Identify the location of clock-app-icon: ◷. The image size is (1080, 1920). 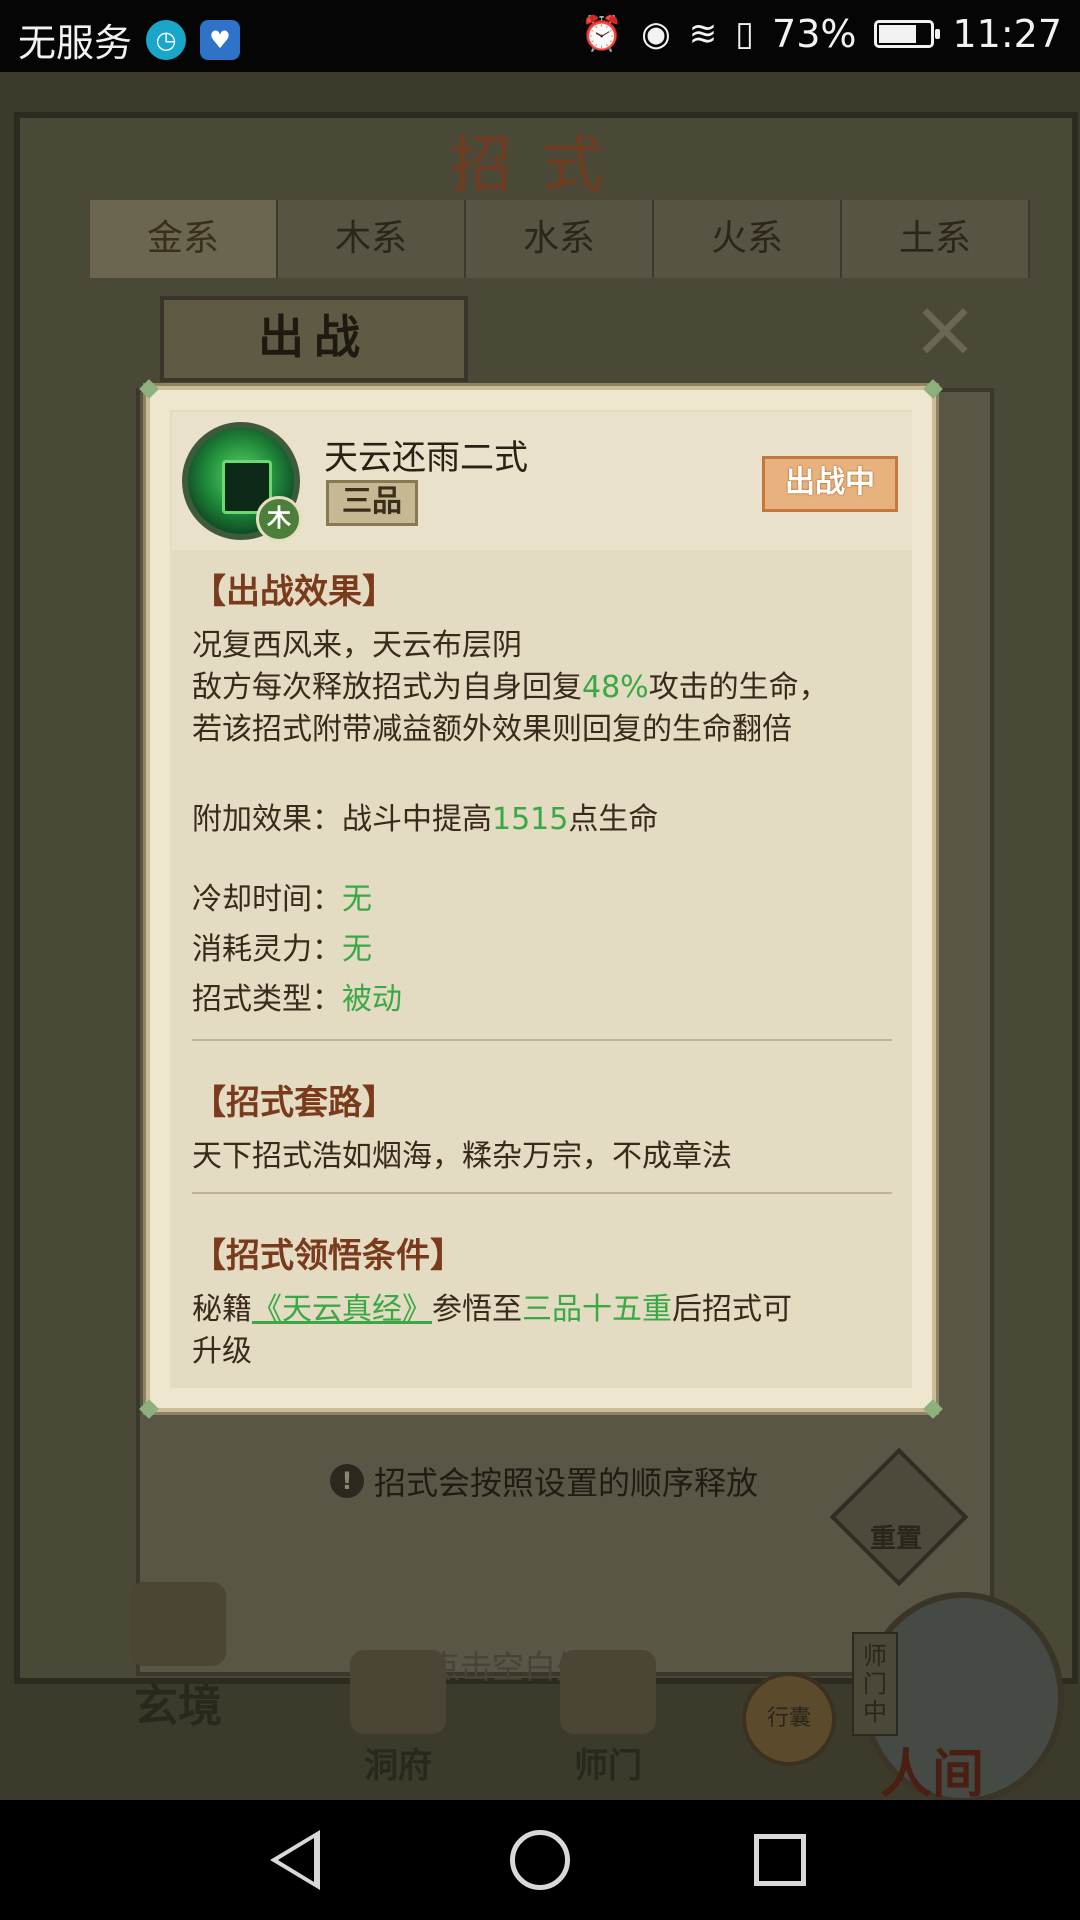
(166, 39).